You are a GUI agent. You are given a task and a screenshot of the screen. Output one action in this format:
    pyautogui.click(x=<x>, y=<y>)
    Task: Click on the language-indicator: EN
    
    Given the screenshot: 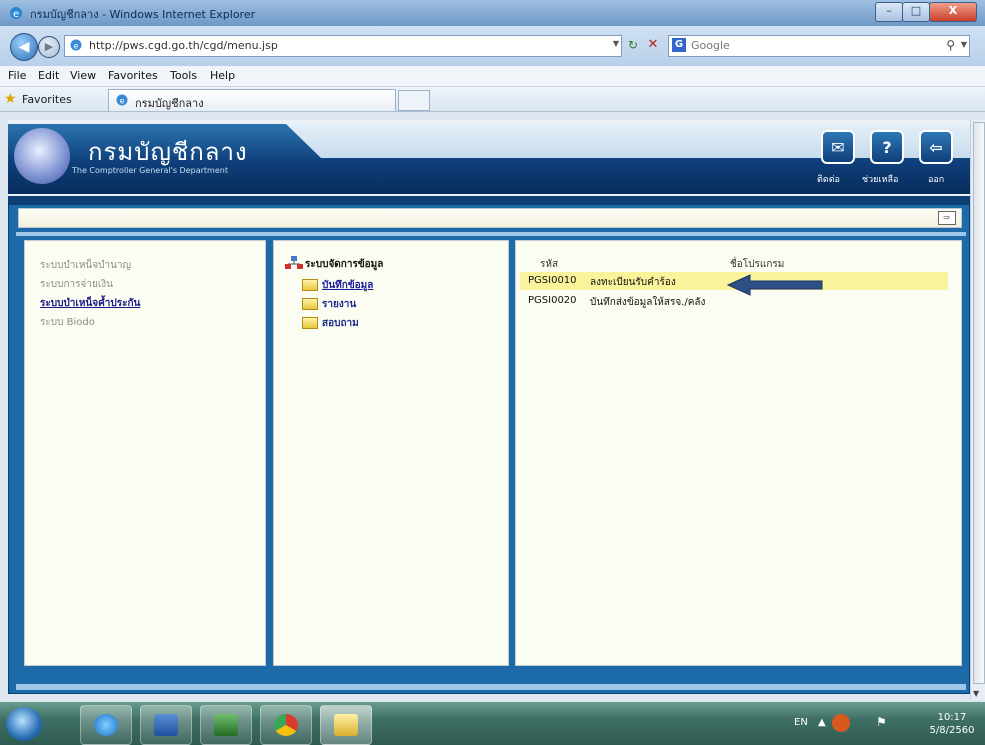 What is the action you would take?
    pyautogui.click(x=801, y=722)
    